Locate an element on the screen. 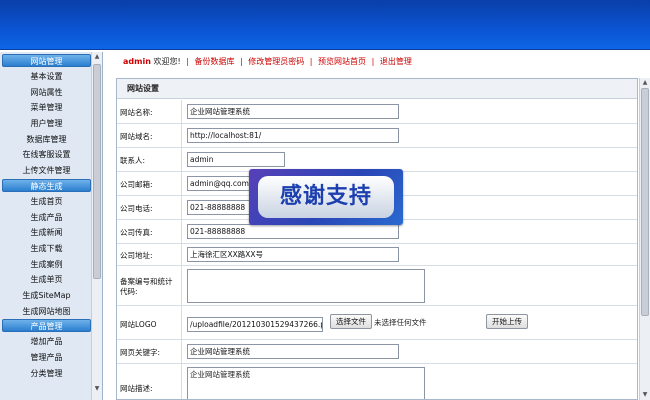 This screenshot has height=400, width=650. sidebar-item-gen-products: 生成产品 is located at coordinates (46, 218).